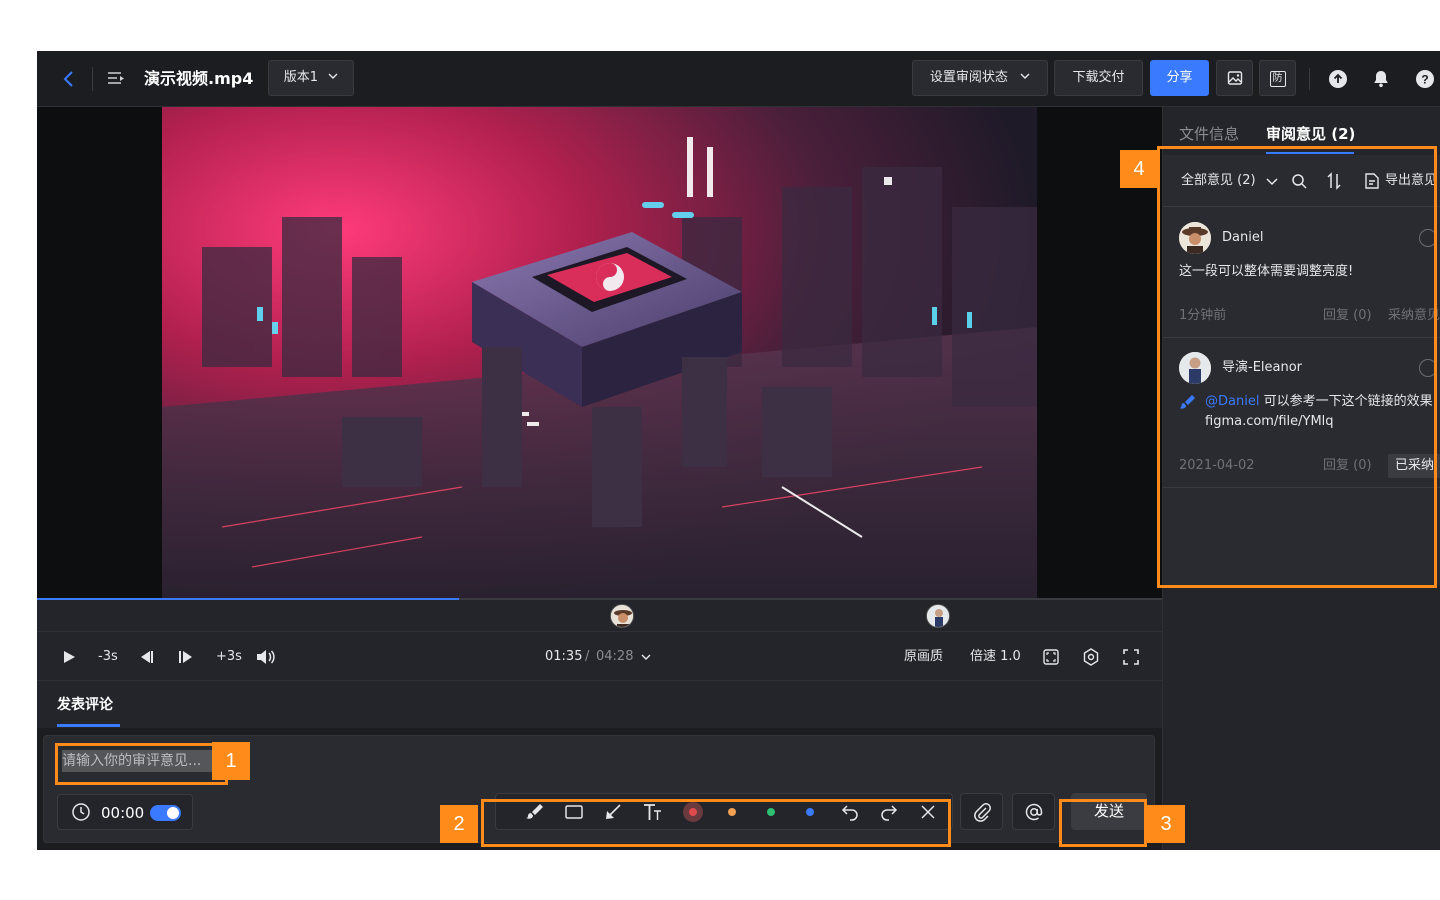 This screenshot has height=900, width=1440. Describe the element at coordinates (231, 761) in the screenshot. I see `callout-number-1: 1` at that location.